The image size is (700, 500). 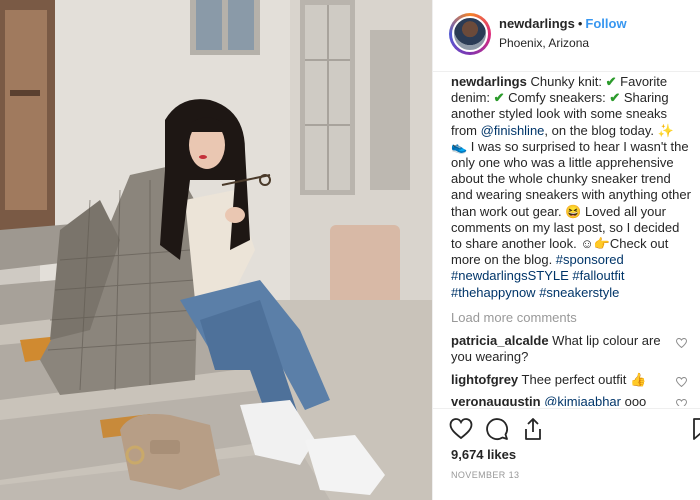 I want to click on comment-icon, so click(x=497, y=429).